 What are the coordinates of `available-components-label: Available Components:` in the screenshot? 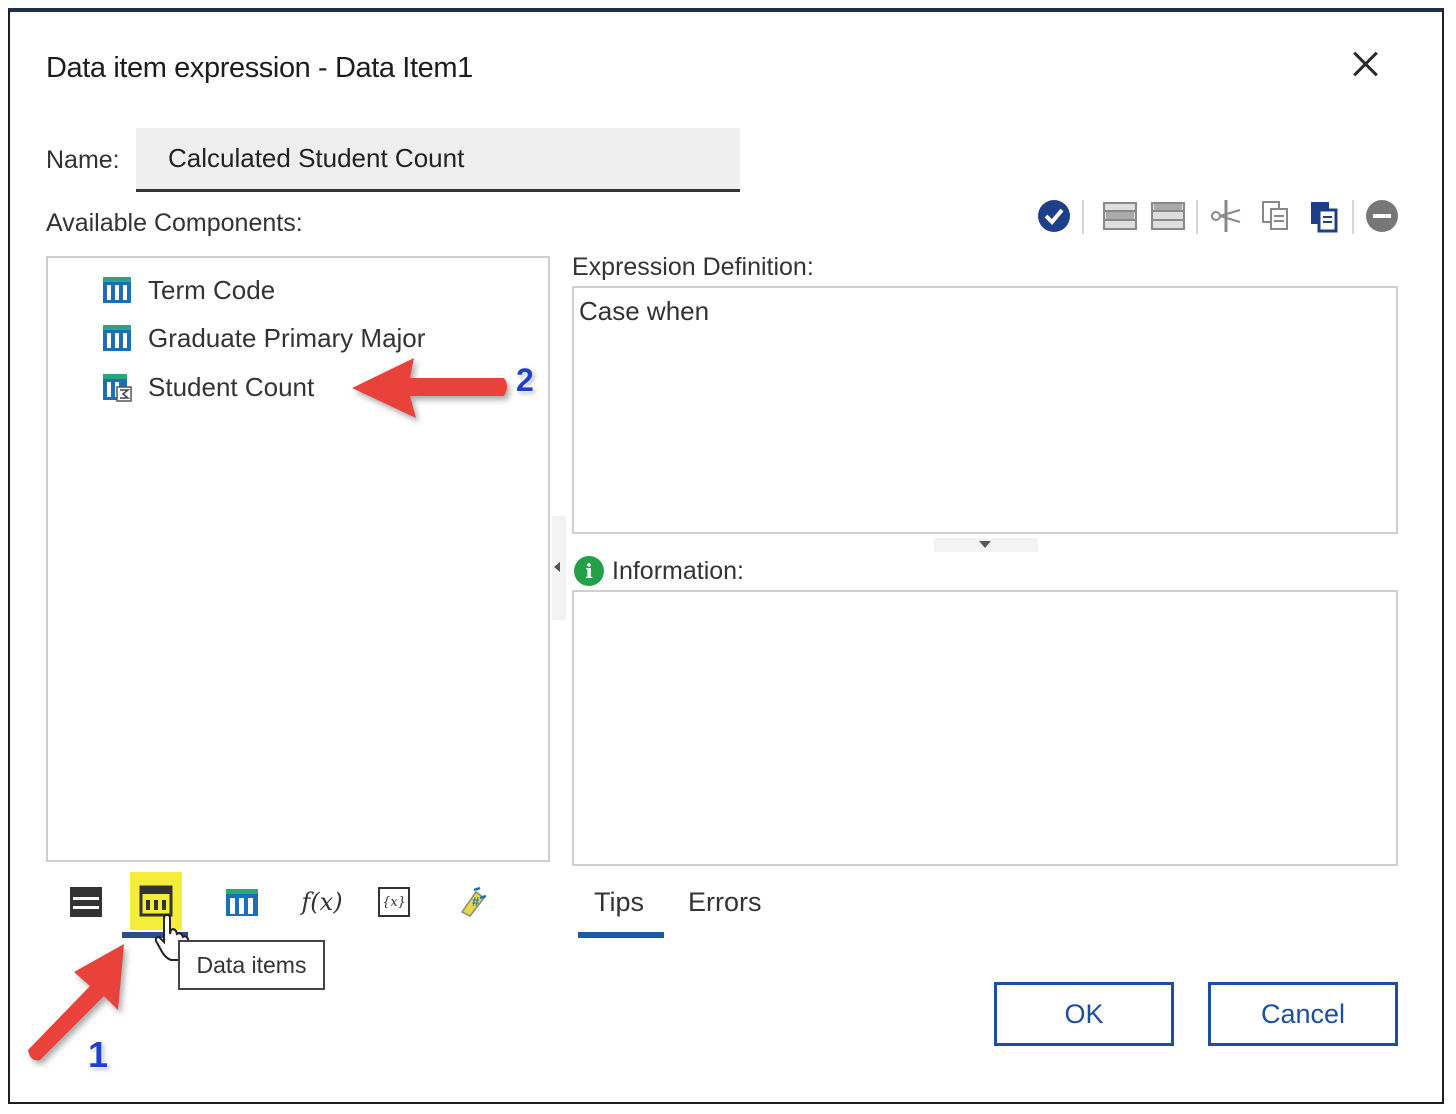 It's located at (174, 223).